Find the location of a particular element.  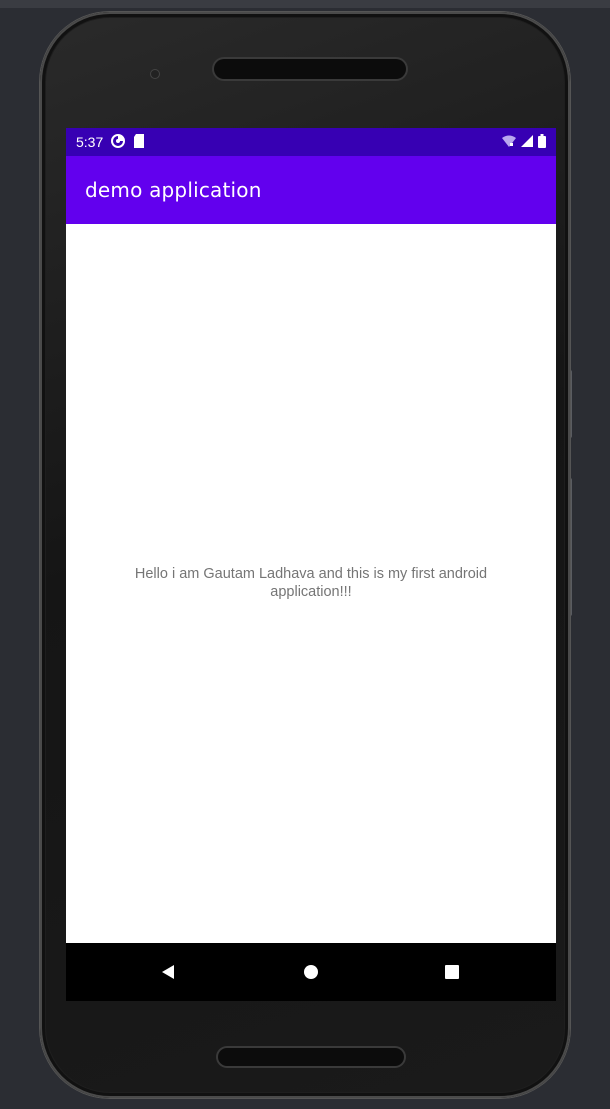

status-bar: 5:37 is located at coordinates (311, 142).